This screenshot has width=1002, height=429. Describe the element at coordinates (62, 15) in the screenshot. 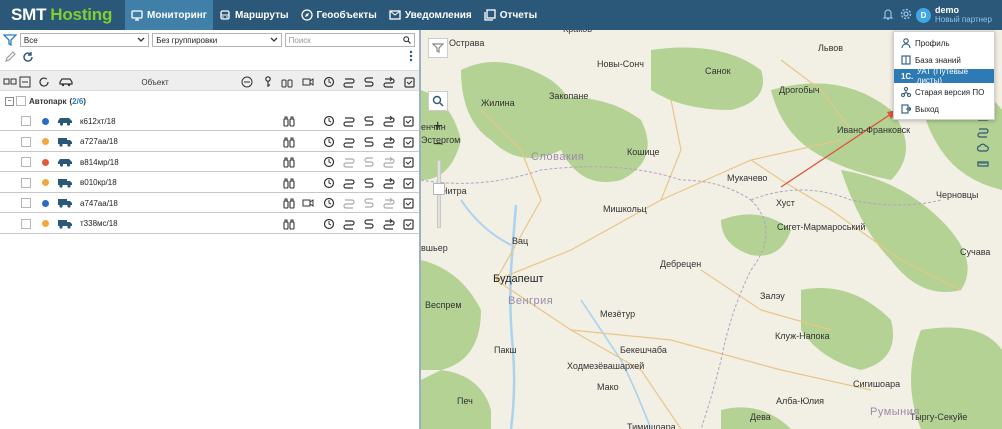

I see `brand-logo: SMT Hosting` at that location.